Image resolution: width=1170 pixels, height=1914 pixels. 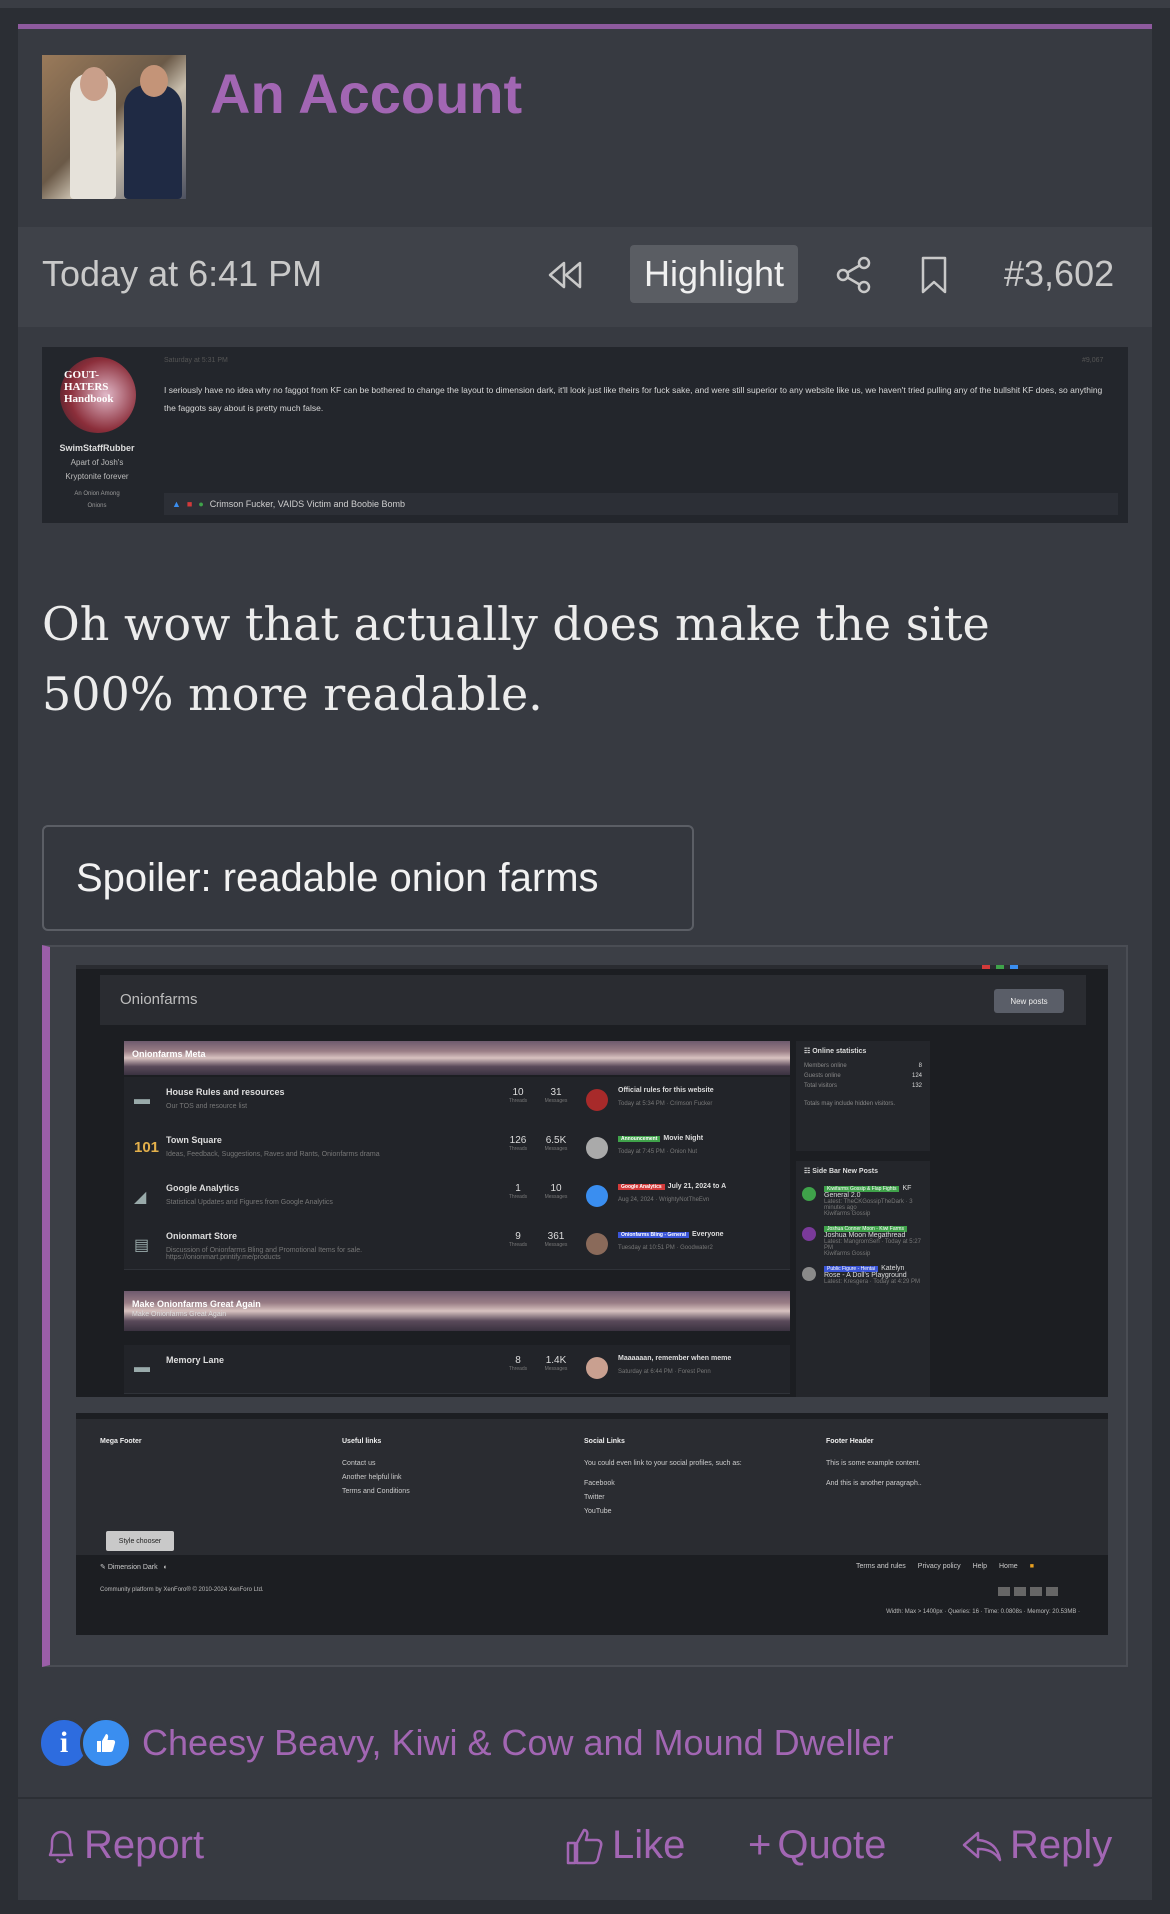 What do you see at coordinates (945, 1566) in the screenshot?
I see `footer-links: Terms and rules Privacy policy Help Home ■` at bounding box center [945, 1566].